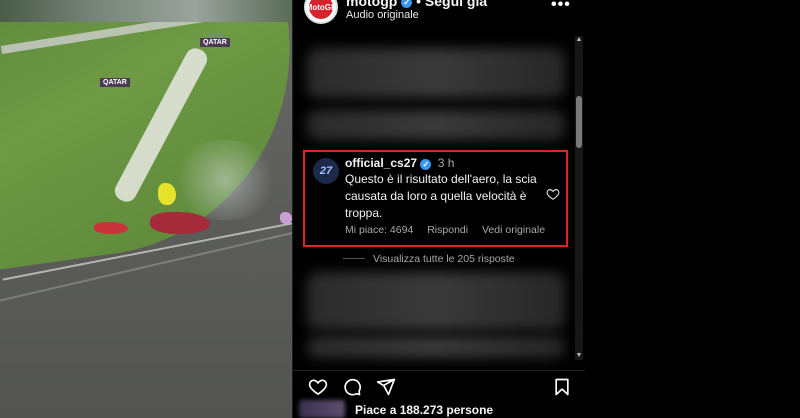 The width and height of the screenshot is (800, 418). I want to click on likes-row: Piace a 188.273 persone, so click(439, 409).